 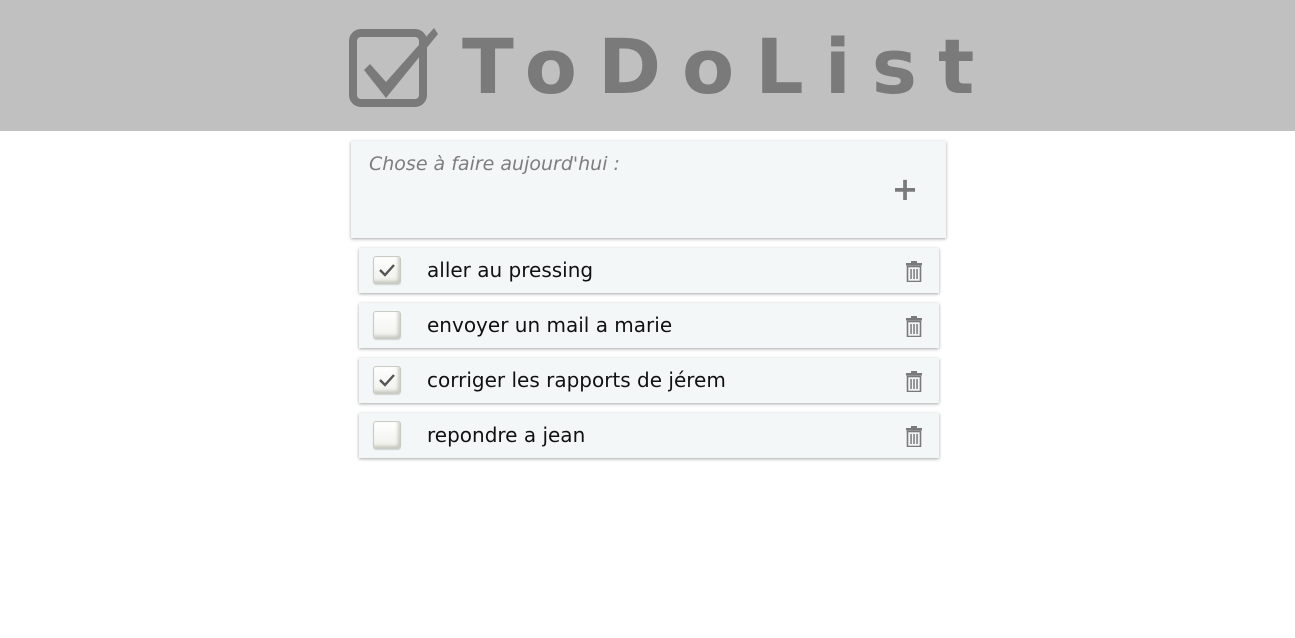 I want to click on task-item: aller au pressing, so click(x=649, y=270).